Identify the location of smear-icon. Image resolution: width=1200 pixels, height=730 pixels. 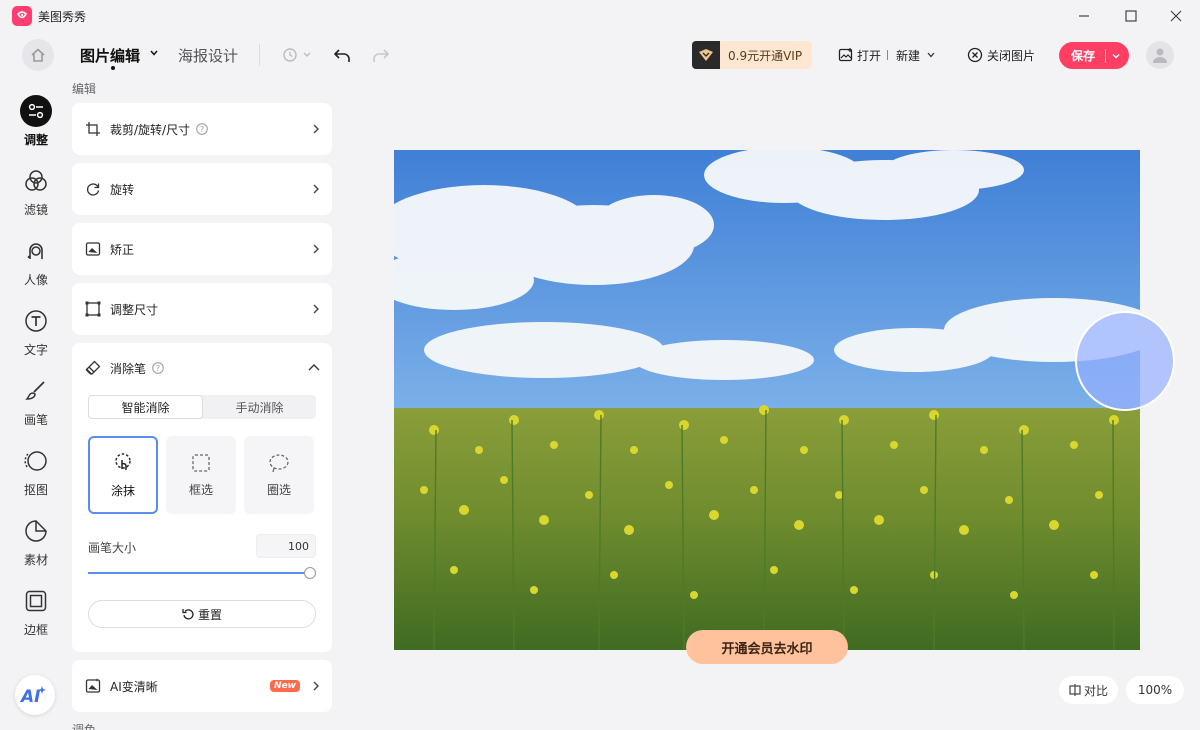
(123, 463).